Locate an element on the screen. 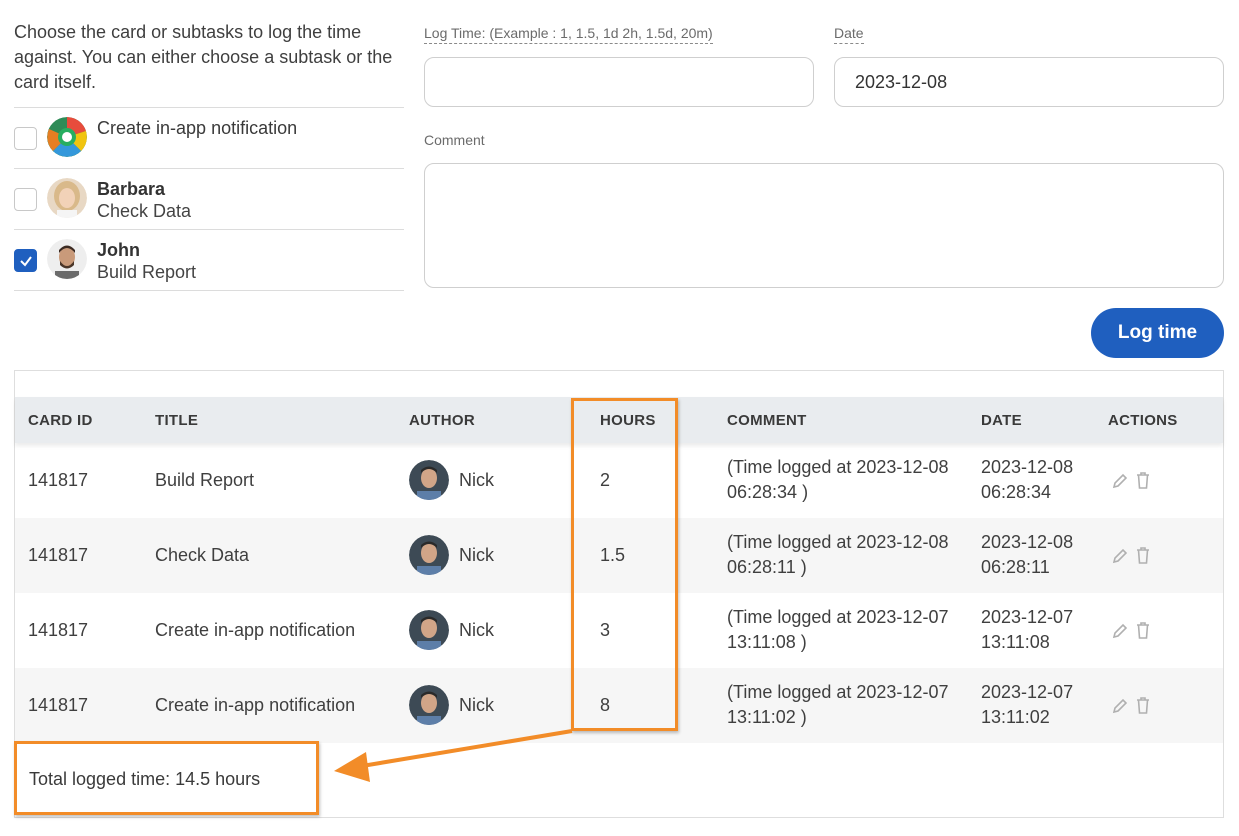 The image size is (1239, 836). annotation-arrow is located at coordinates (453, 755).